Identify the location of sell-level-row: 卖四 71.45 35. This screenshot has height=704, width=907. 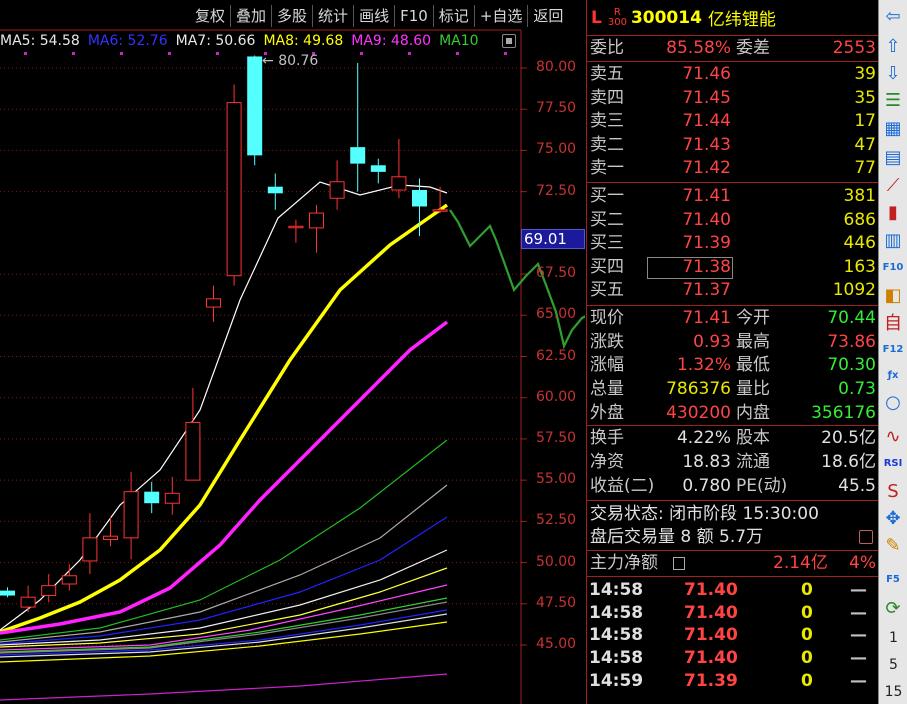
(733, 98).